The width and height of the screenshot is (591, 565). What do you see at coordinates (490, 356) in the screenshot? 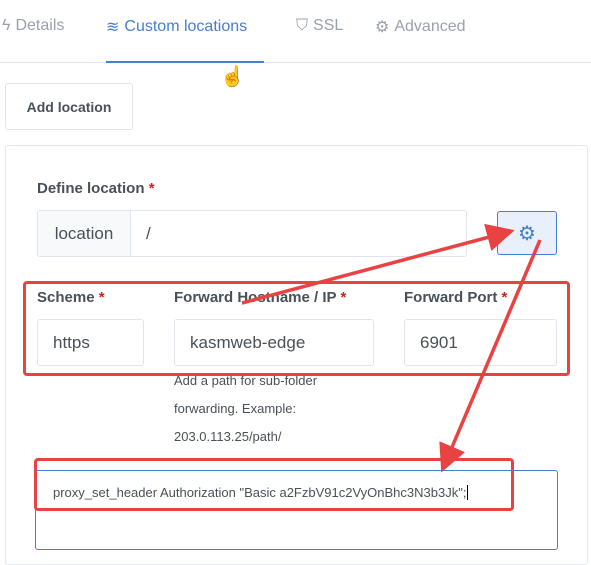
I see `arrow-to-config` at bounding box center [490, 356].